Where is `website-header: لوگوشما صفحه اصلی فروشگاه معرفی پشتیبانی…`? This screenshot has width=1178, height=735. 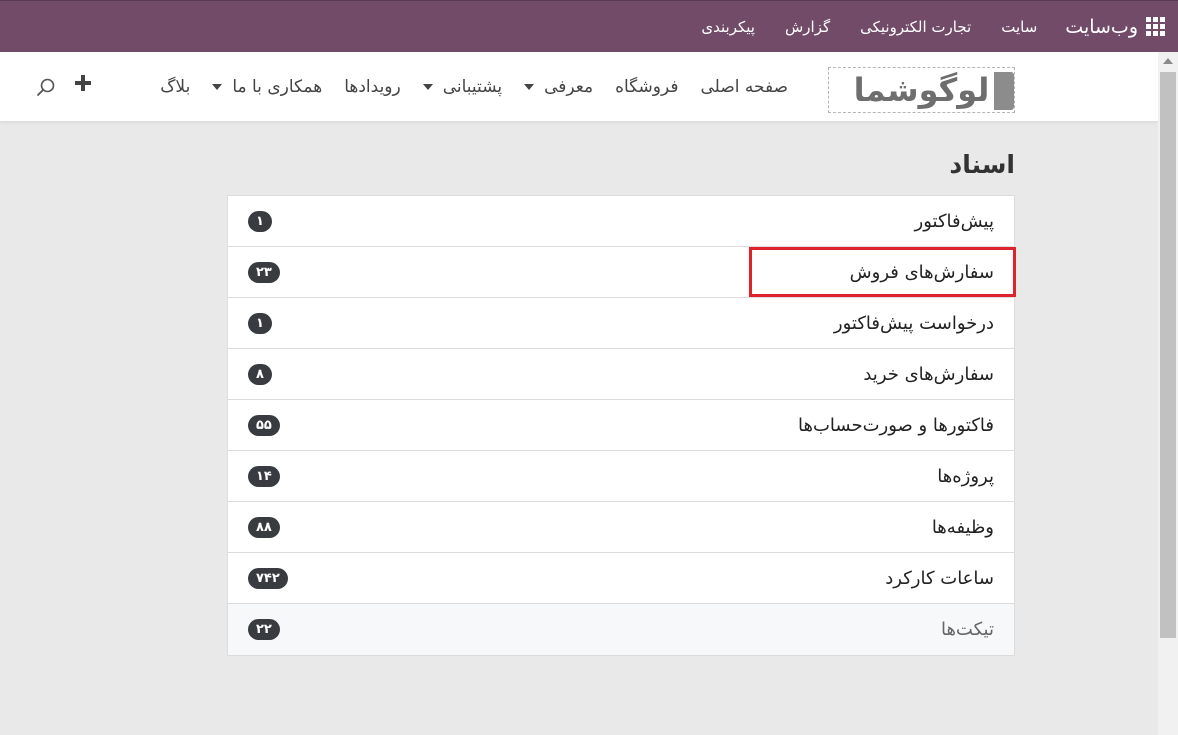 website-header: لوگوشما صفحه اصلی فروشگاه معرفی پشتیبانی… is located at coordinates (579, 87).